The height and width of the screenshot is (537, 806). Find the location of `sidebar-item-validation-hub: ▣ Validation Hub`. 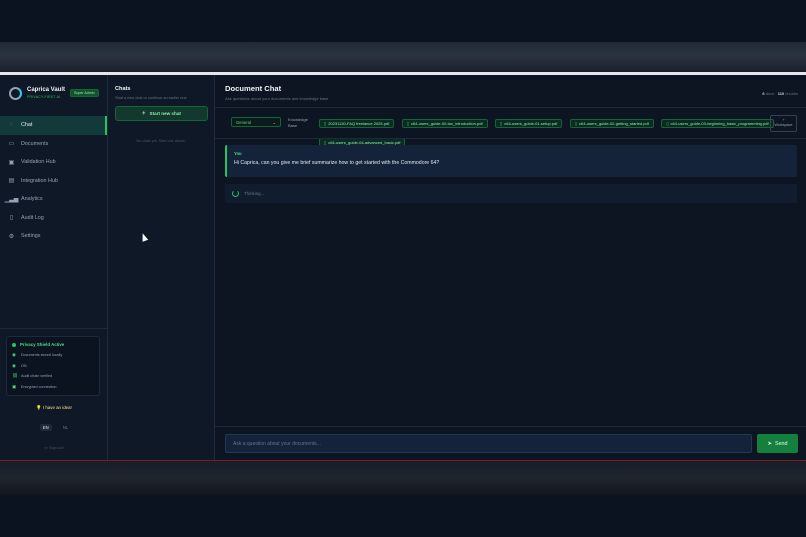

sidebar-item-validation-hub: ▣ Validation Hub is located at coordinates (53, 162).